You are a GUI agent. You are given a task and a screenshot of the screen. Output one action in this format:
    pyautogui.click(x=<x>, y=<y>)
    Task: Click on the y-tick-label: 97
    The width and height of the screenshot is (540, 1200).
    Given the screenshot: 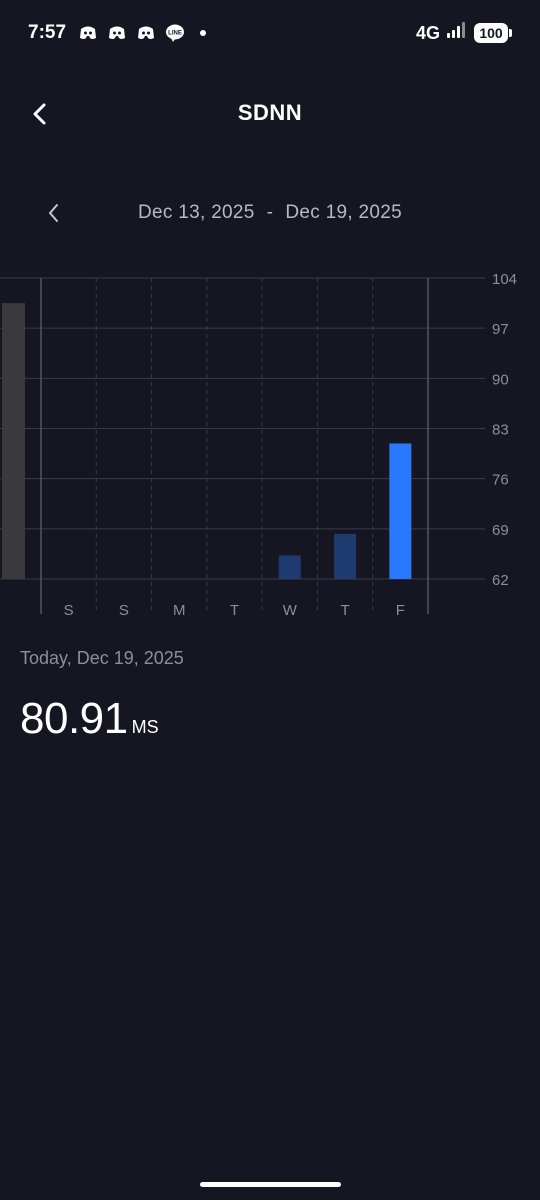 What is the action you would take?
    pyautogui.click(x=500, y=329)
    